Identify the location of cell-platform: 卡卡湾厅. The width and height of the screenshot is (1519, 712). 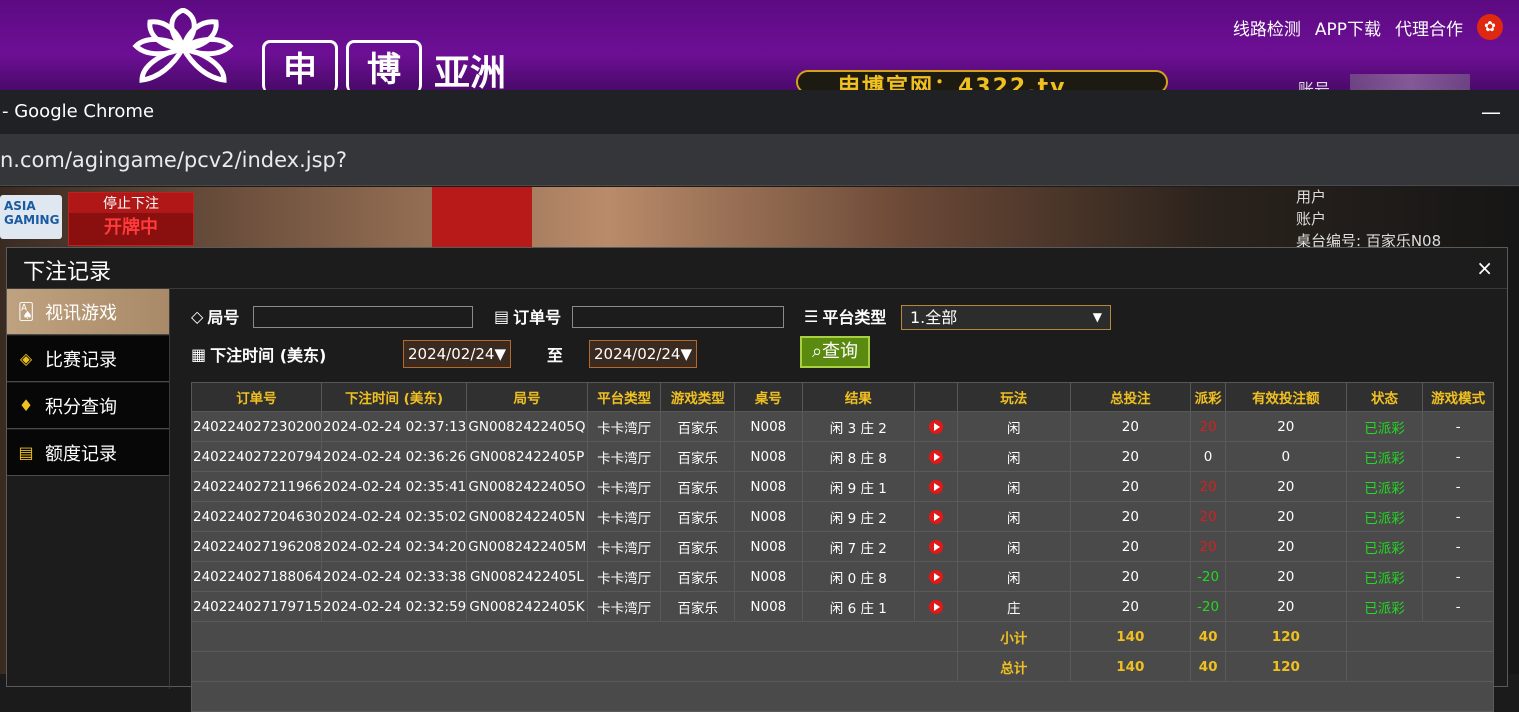
(624, 426).